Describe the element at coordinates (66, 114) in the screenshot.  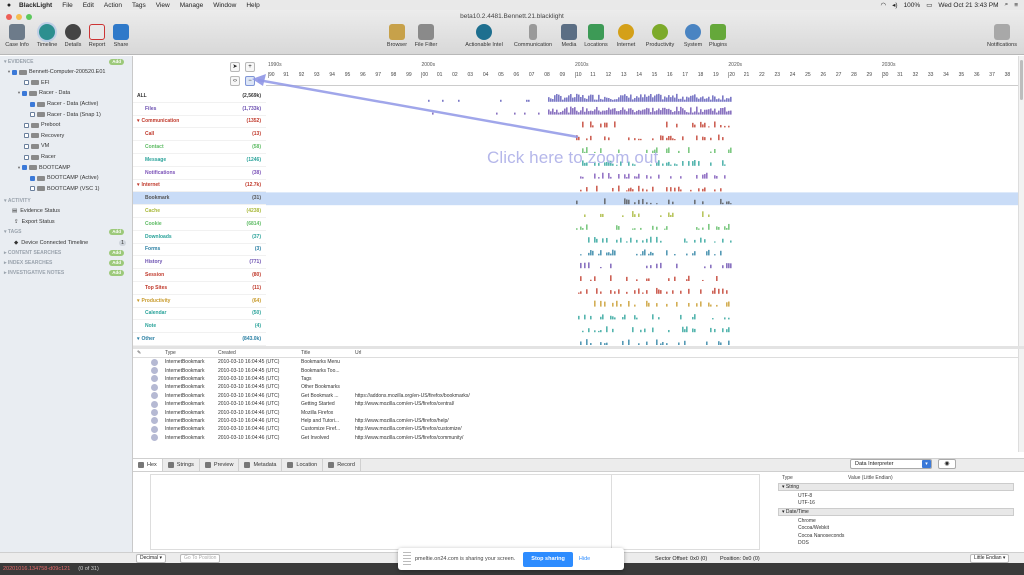
I see `evidence-item: Racer - Data (Snap 1)` at that location.